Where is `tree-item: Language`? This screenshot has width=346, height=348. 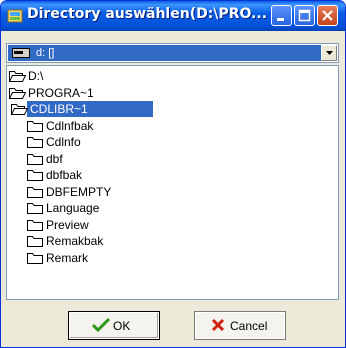 tree-item: Language is located at coordinates (177, 208).